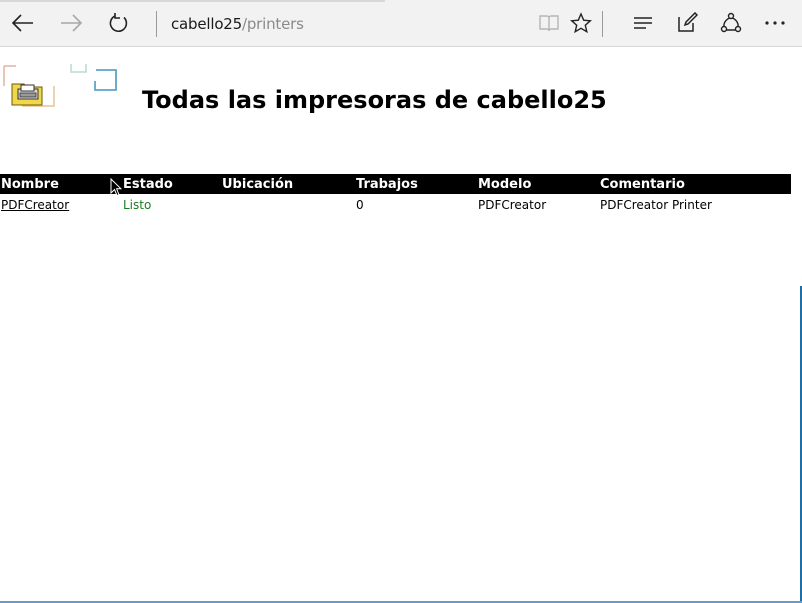  I want to click on column-header-modelo: Modelo, so click(538, 184).